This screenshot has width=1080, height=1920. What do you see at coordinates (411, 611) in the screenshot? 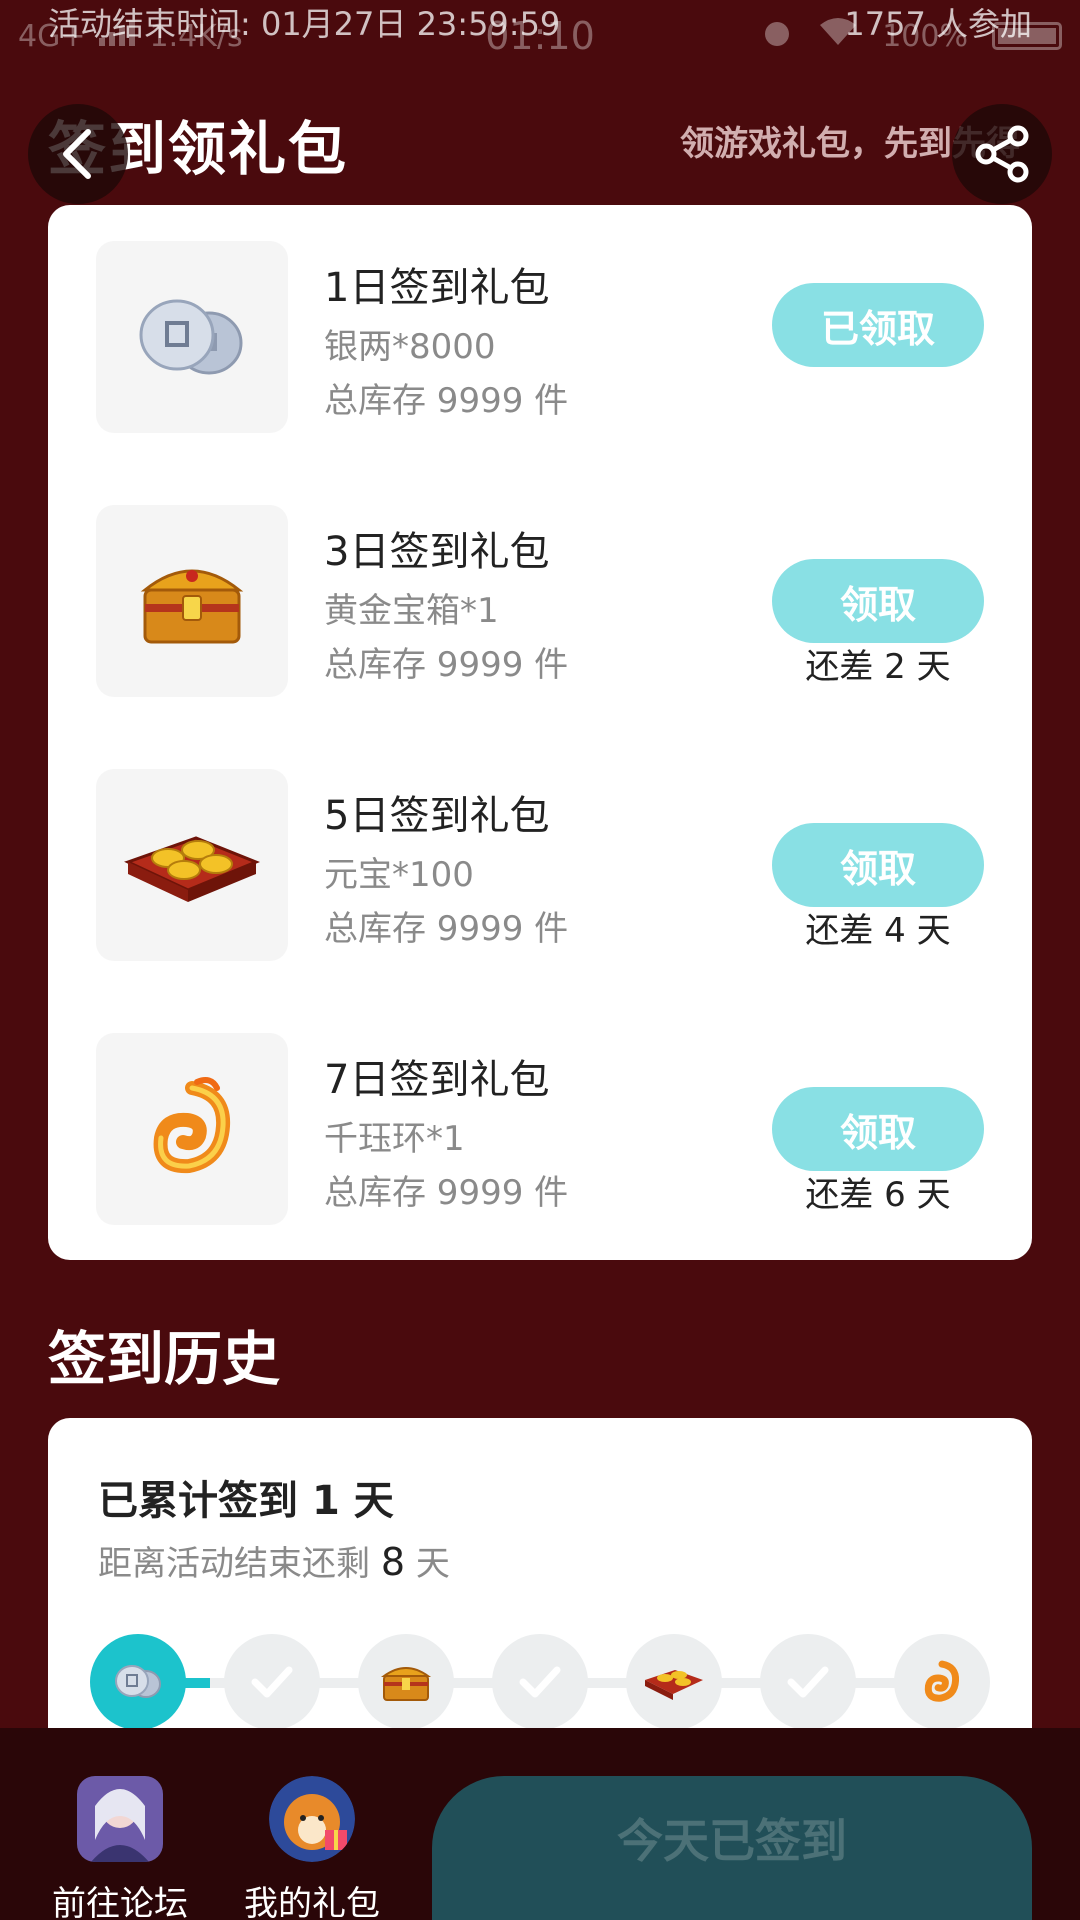
I see `gift-content: 黄金宝箱*1` at bounding box center [411, 611].